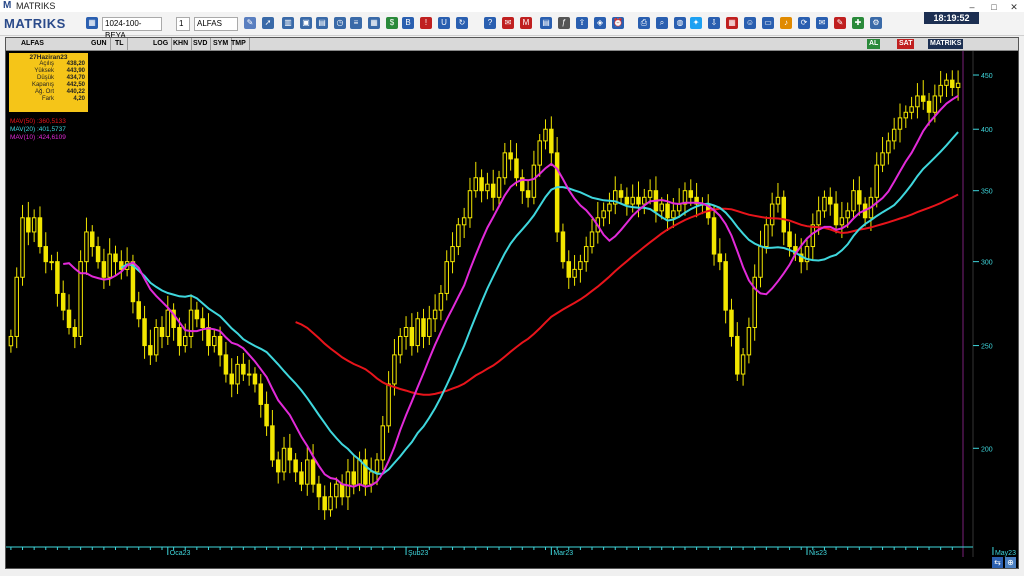 The image size is (1024, 576). Describe the element at coordinates (680, 23) in the screenshot. I see `globe-icon: ◍` at that location.